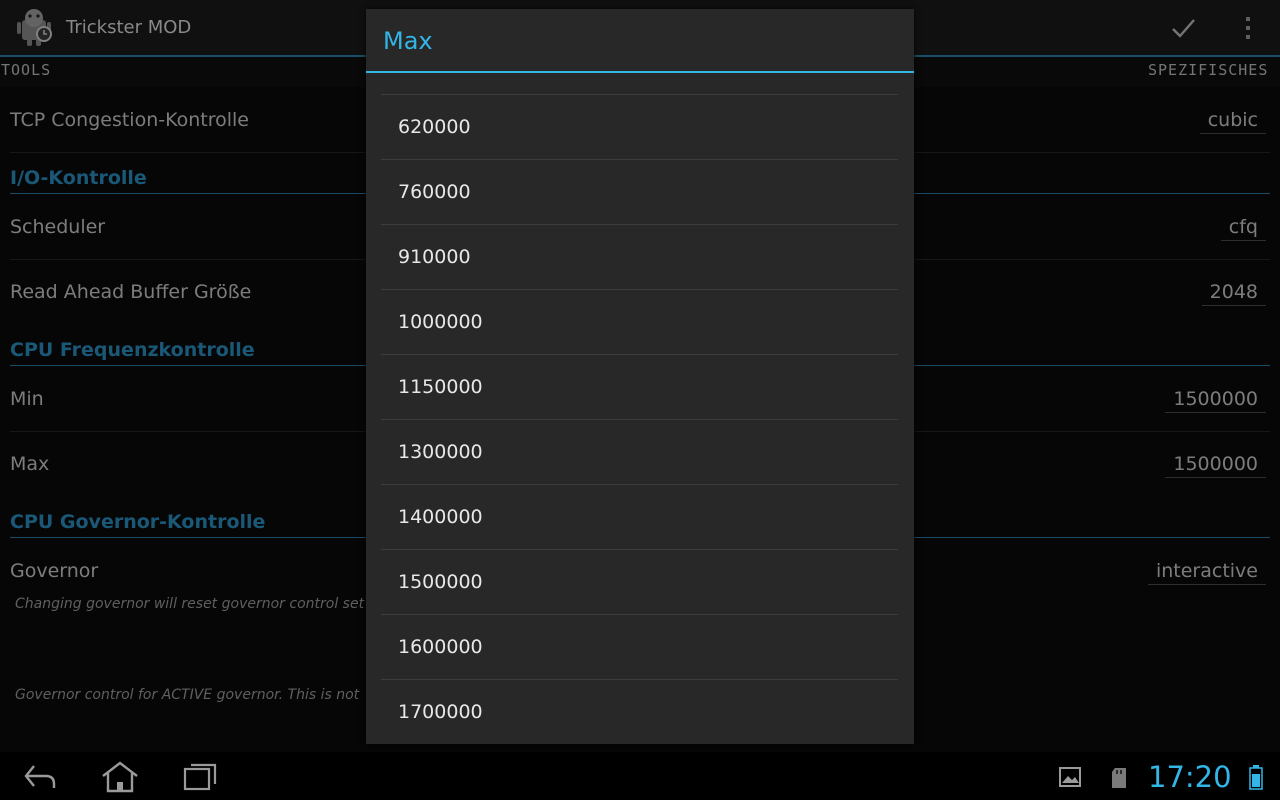 The height and width of the screenshot is (800, 1280). Describe the element at coordinates (434, 127) in the screenshot. I see `frequency-option-label: 620000` at that location.